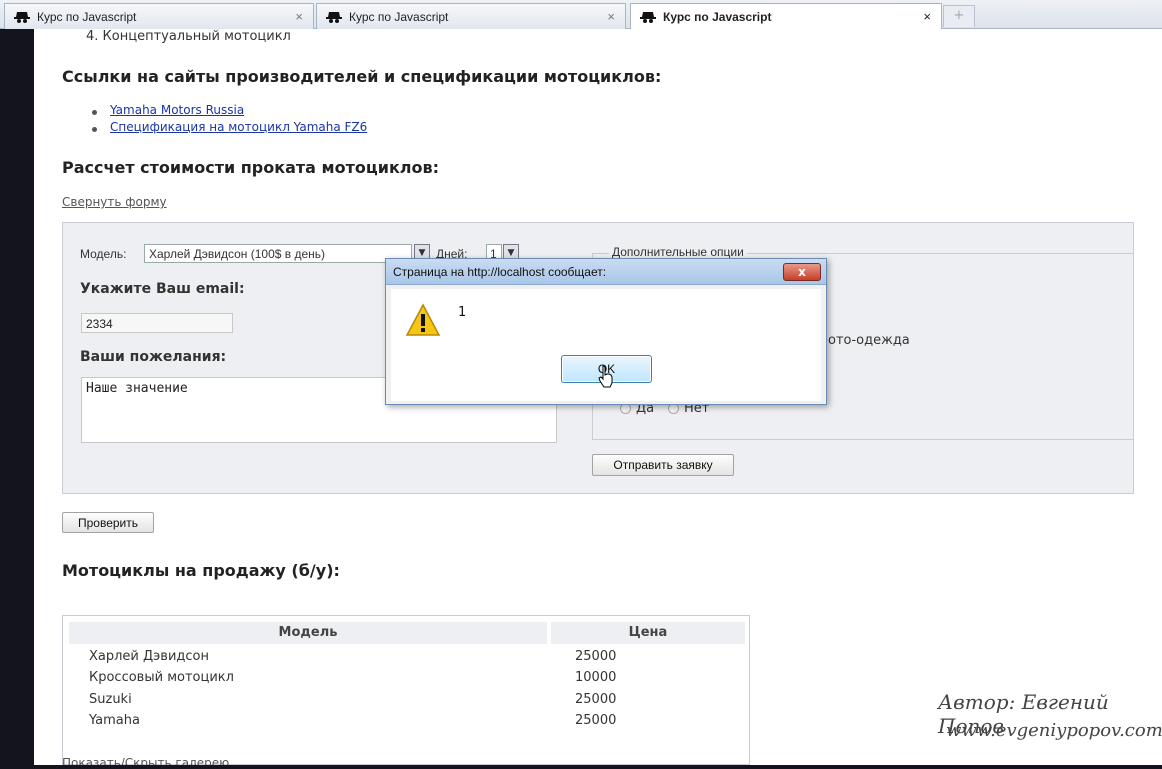 This screenshot has width=1162, height=769. I want to click on sale-heading: Мотоциклы на продажу (б/у):, so click(201, 570).